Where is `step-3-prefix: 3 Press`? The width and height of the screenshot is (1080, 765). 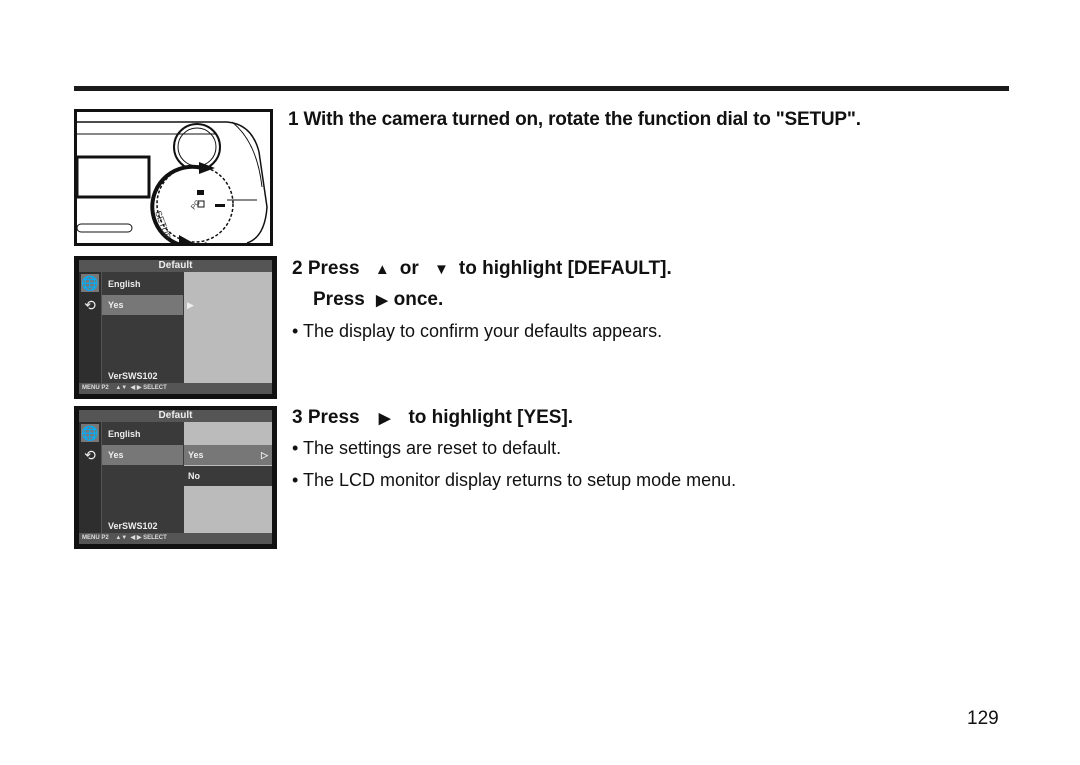
step-3-prefix: 3 Press is located at coordinates (326, 417).